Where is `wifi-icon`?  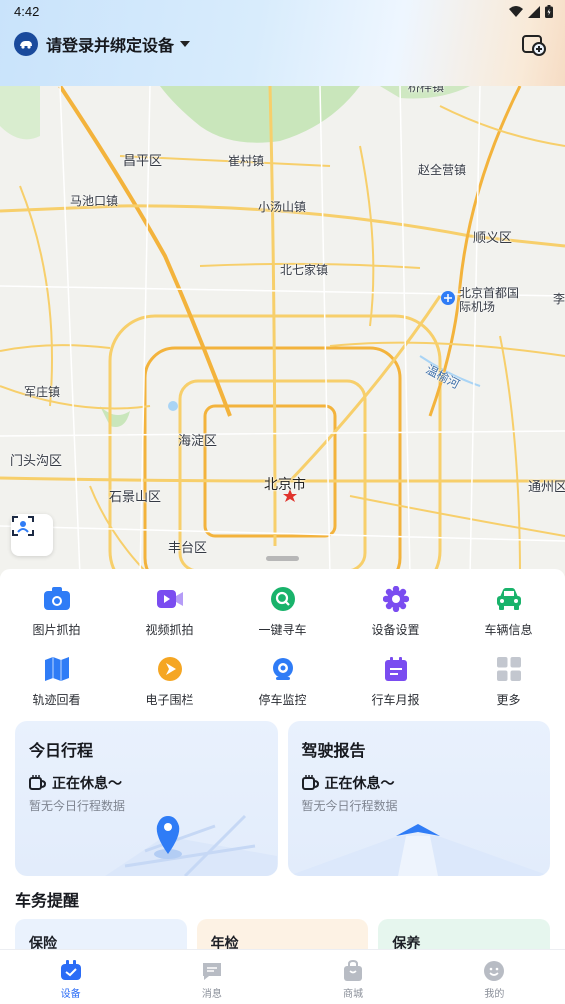 wifi-icon is located at coordinates (516, 11).